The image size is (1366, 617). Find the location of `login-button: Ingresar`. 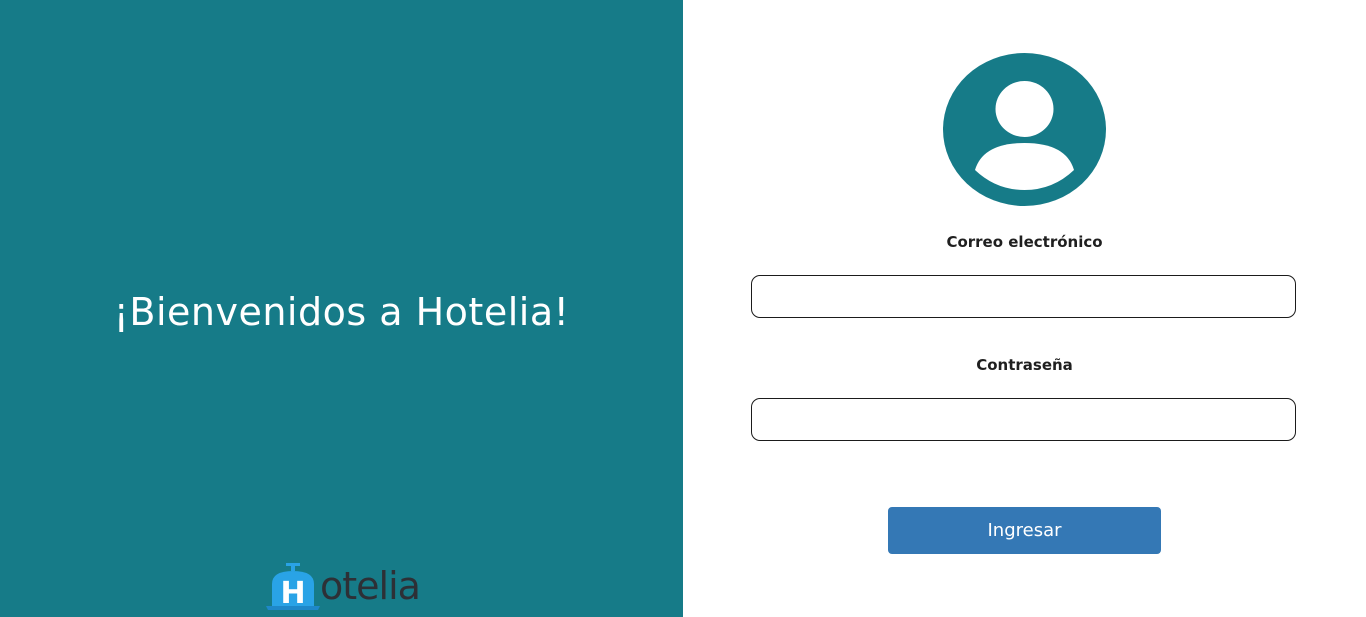

login-button: Ingresar is located at coordinates (1024, 530).